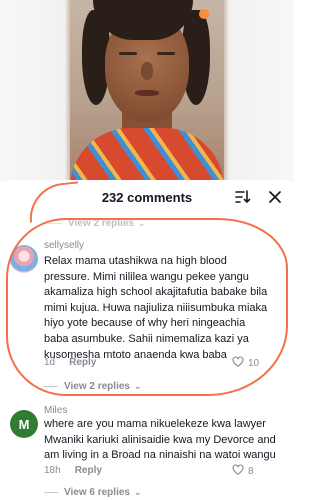 The height and width of the screenshot is (500, 320). What do you see at coordinates (147, 71) in the screenshot?
I see `nose` at bounding box center [147, 71].